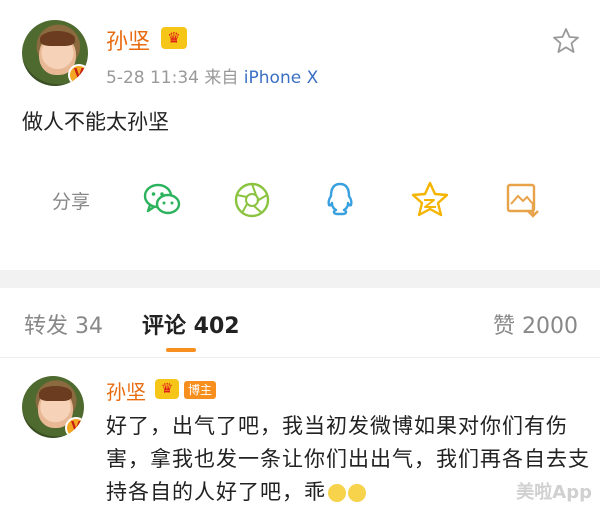 The height and width of the screenshot is (519, 600). Describe the element at coordinates (55, 53) in the screenshot. I see `avatar: V` at that location.